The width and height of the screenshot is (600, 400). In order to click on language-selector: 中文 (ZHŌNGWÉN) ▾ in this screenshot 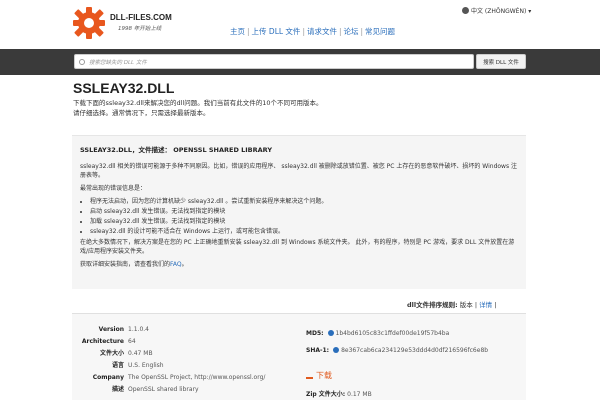, I will do `click(496, 10)`.